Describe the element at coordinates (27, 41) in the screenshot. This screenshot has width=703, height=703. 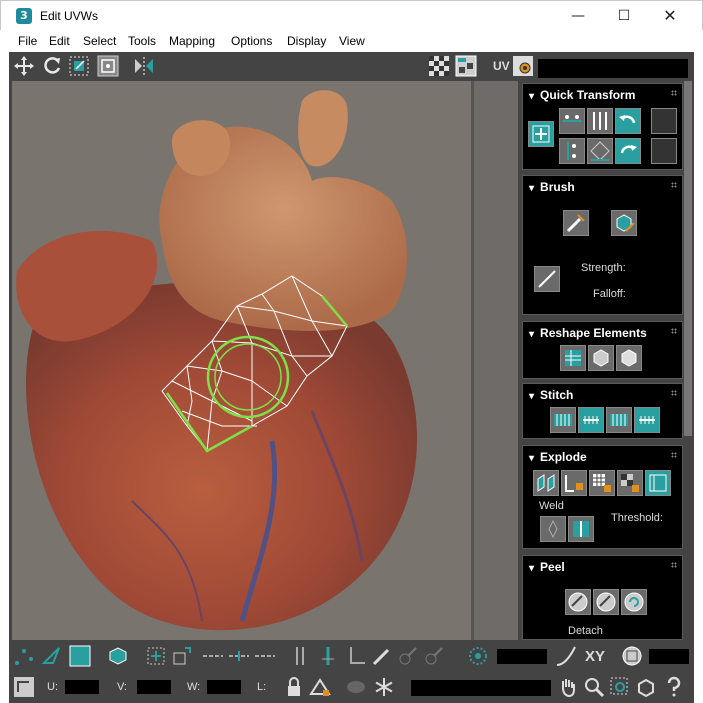
I see `menu-file: File` at that location.